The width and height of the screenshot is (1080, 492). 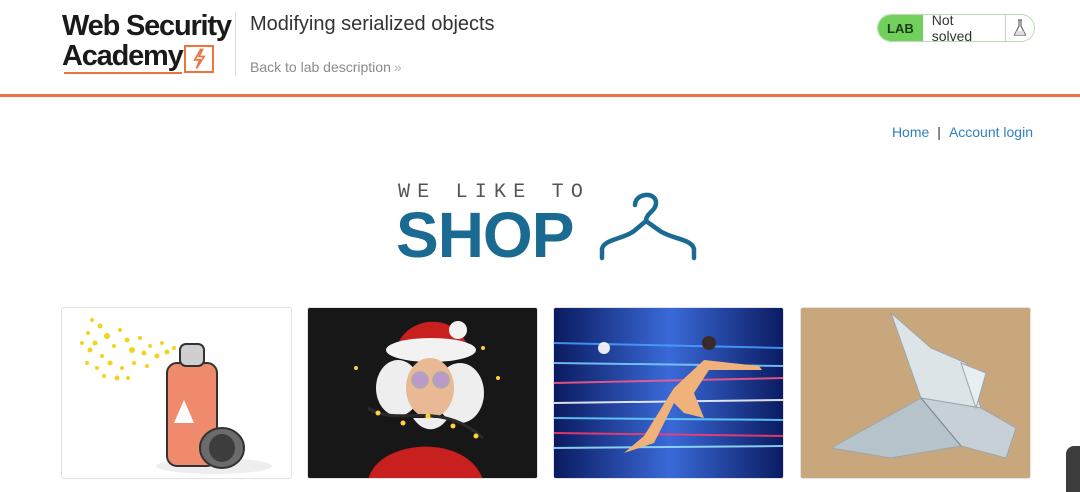 I want to click on logo-line2: Academy, so click(x=123, y=56).